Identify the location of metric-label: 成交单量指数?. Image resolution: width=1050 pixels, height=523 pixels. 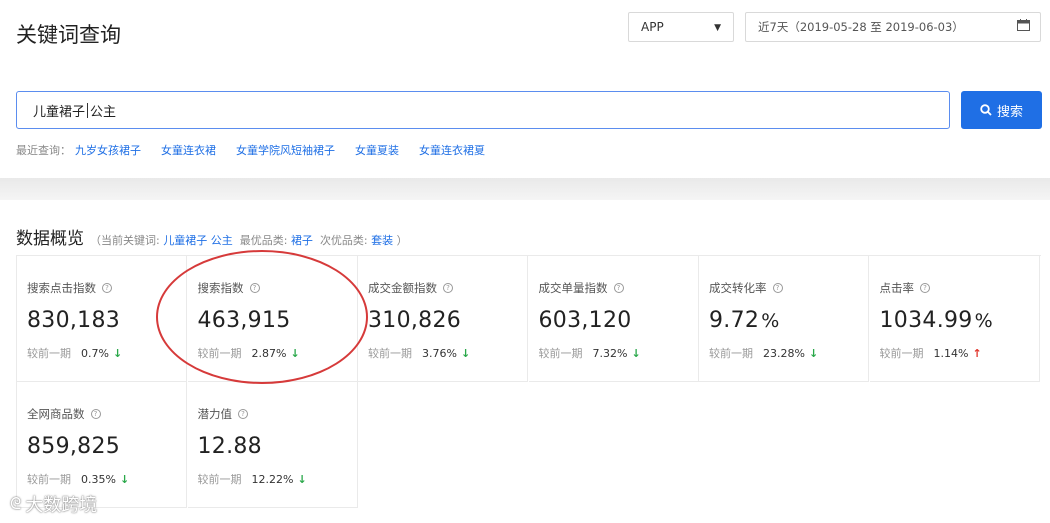
(618, 288).